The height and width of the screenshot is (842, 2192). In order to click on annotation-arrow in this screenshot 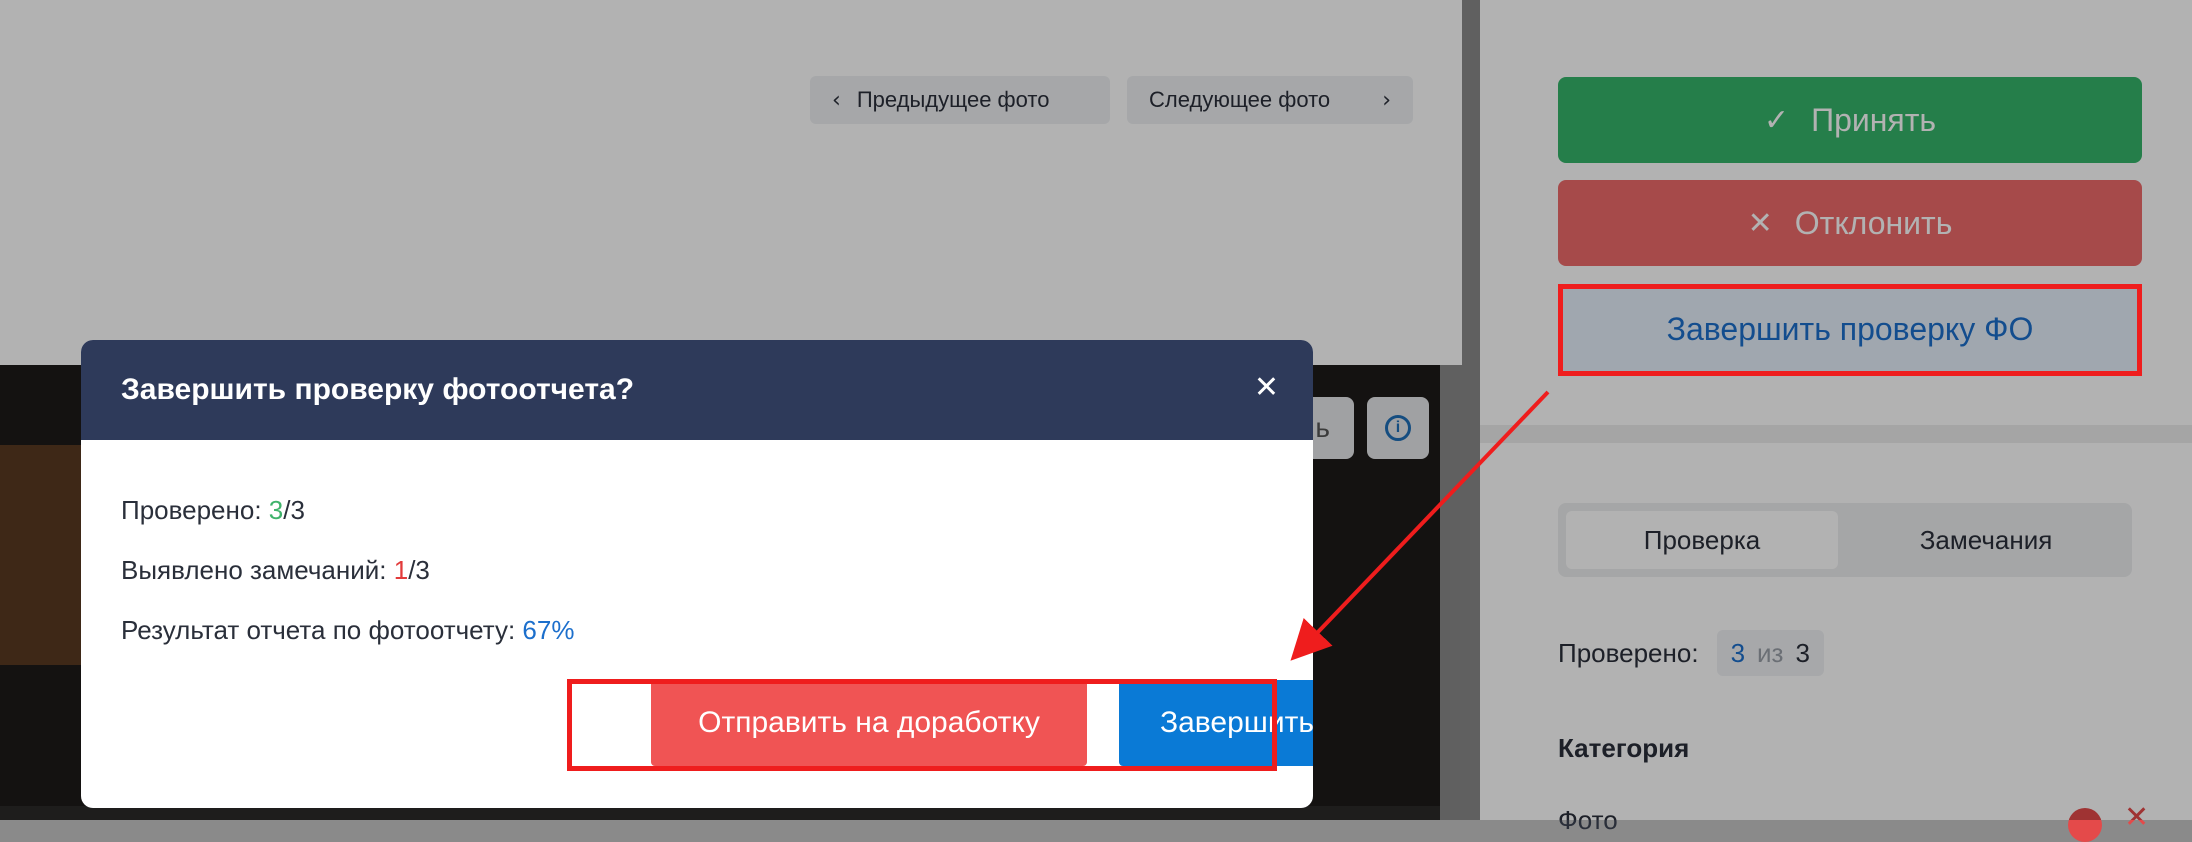, I will do `click(1420, 525)`.